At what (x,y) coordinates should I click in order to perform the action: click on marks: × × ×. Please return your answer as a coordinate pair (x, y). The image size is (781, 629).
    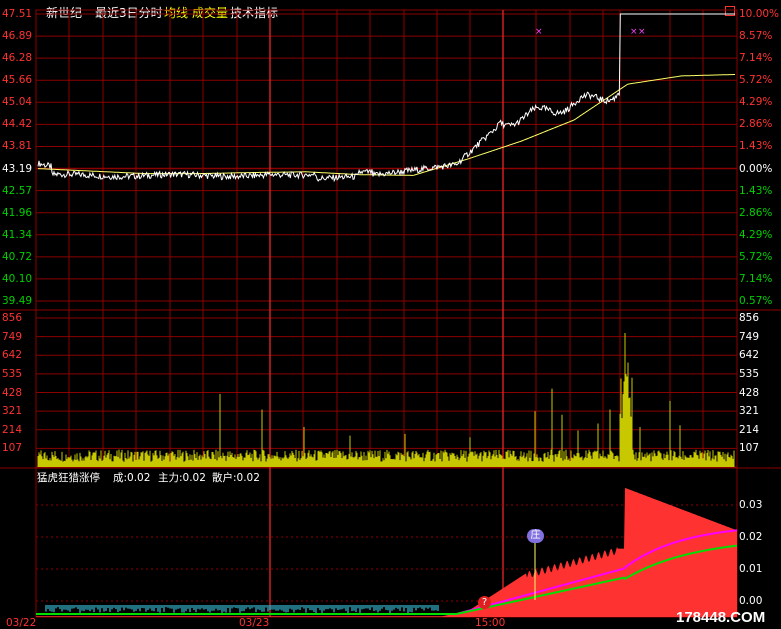
    Looking at the image, I should click on (590, 32).